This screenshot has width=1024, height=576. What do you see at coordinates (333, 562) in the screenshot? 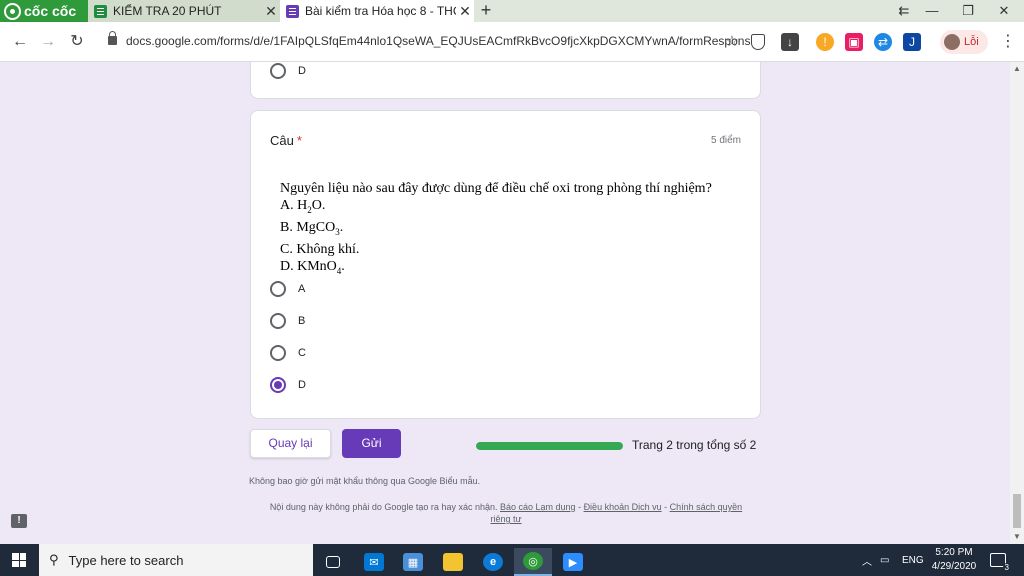
I see `task-view-icon` at bounding box center [333, 562].